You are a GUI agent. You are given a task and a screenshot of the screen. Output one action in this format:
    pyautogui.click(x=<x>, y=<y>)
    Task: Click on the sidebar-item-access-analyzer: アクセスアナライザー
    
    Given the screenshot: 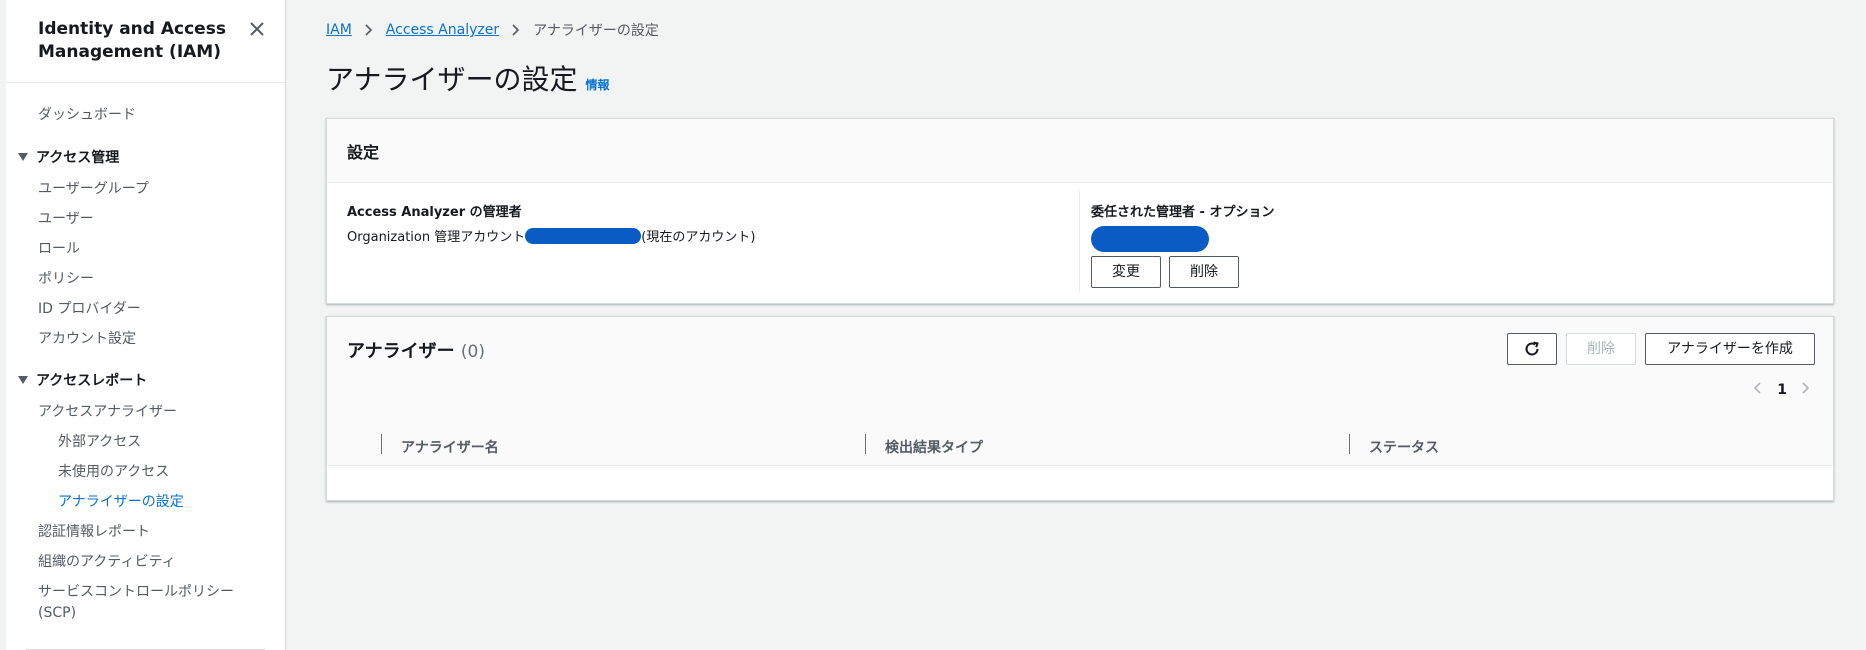 What is the action you would take?
    pyautogui.click(x=107, y=411)
    